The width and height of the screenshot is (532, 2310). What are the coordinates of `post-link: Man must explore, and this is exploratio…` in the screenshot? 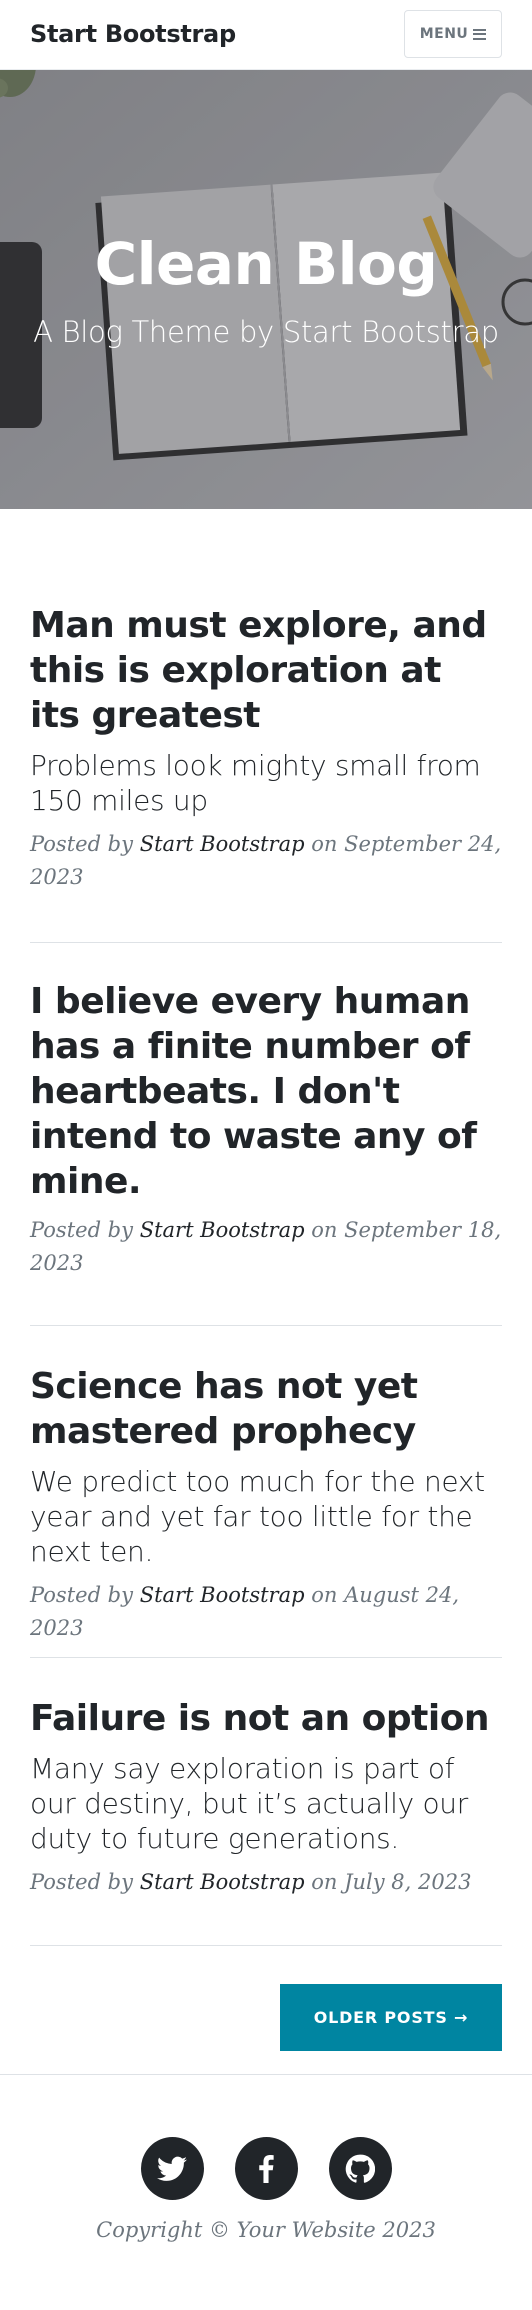 It's located at (266, 710).